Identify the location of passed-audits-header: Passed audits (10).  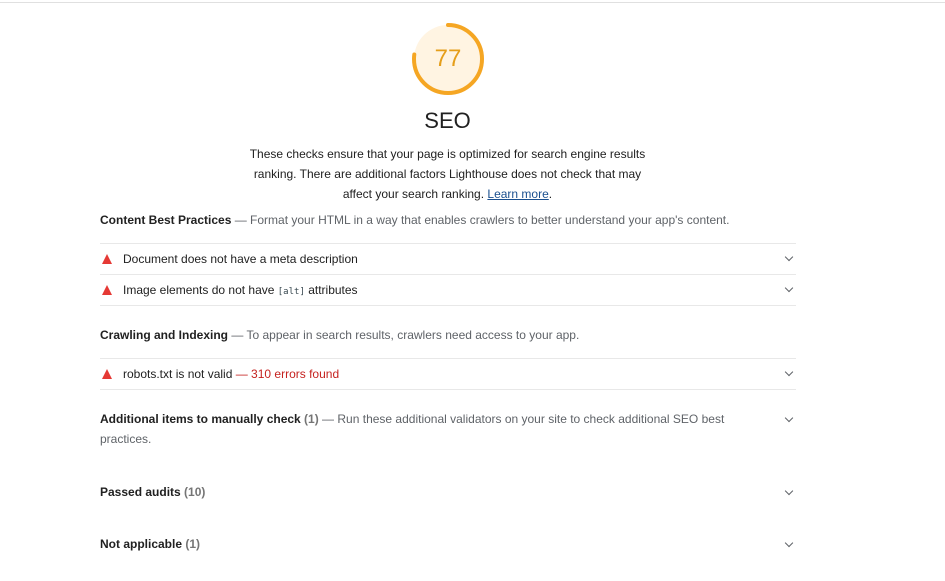
(425, 492).